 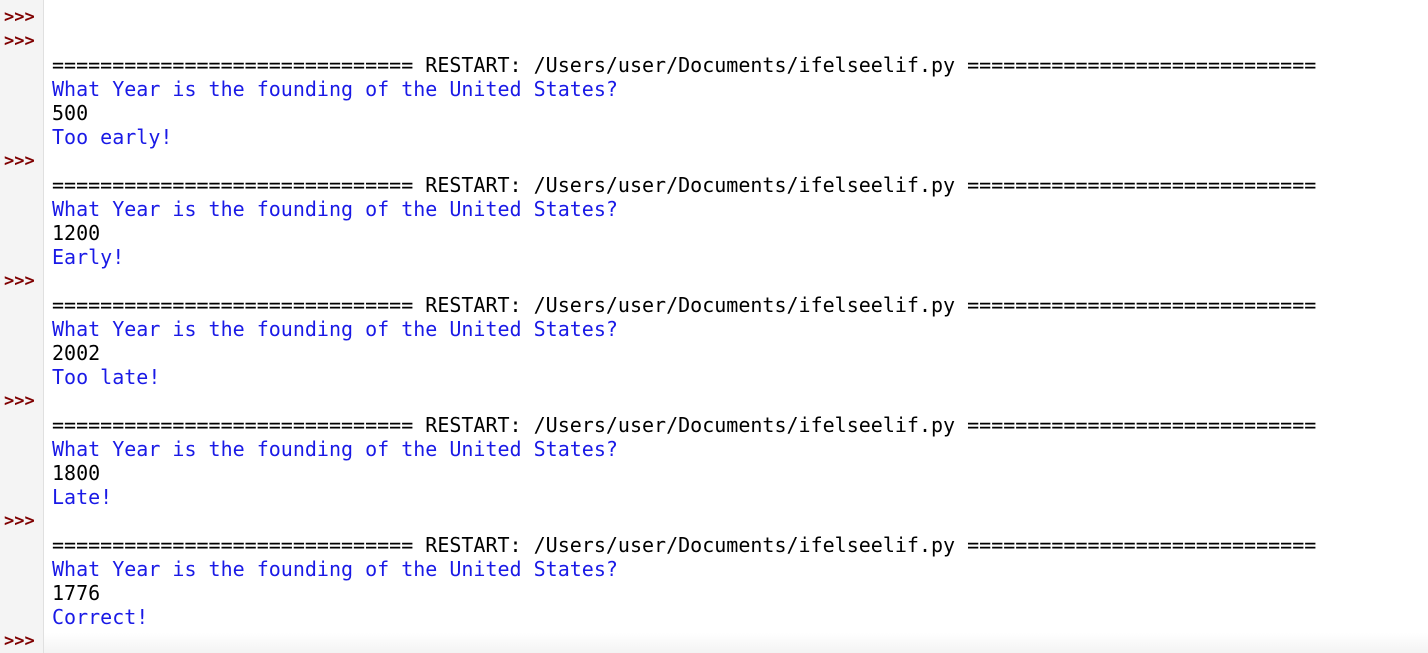 What do you see at coordinates (100, 617) in the screenshot?
I see `program-output-text: Correct!` at bounding box center [100, 617].